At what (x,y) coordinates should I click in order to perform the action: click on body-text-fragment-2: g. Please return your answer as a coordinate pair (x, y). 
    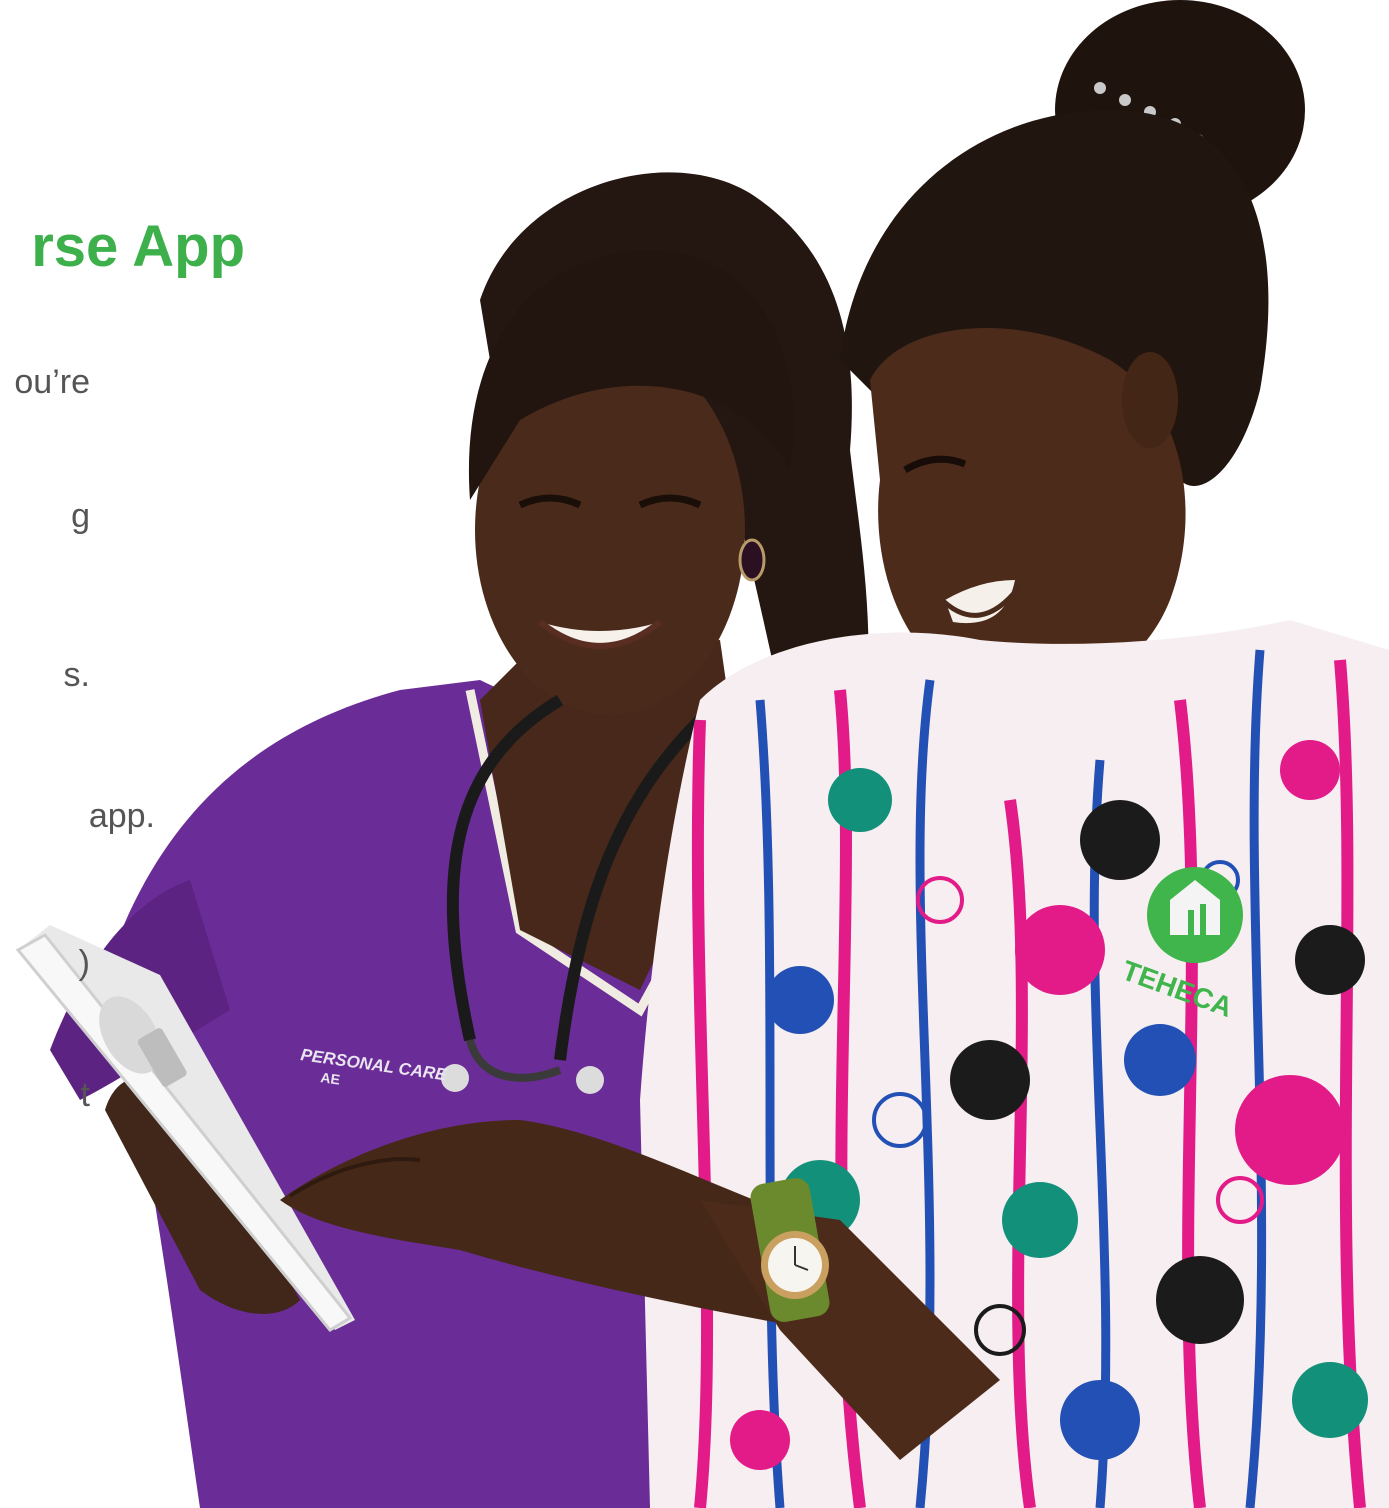
    Looking at the image, I should click on (80, 516).